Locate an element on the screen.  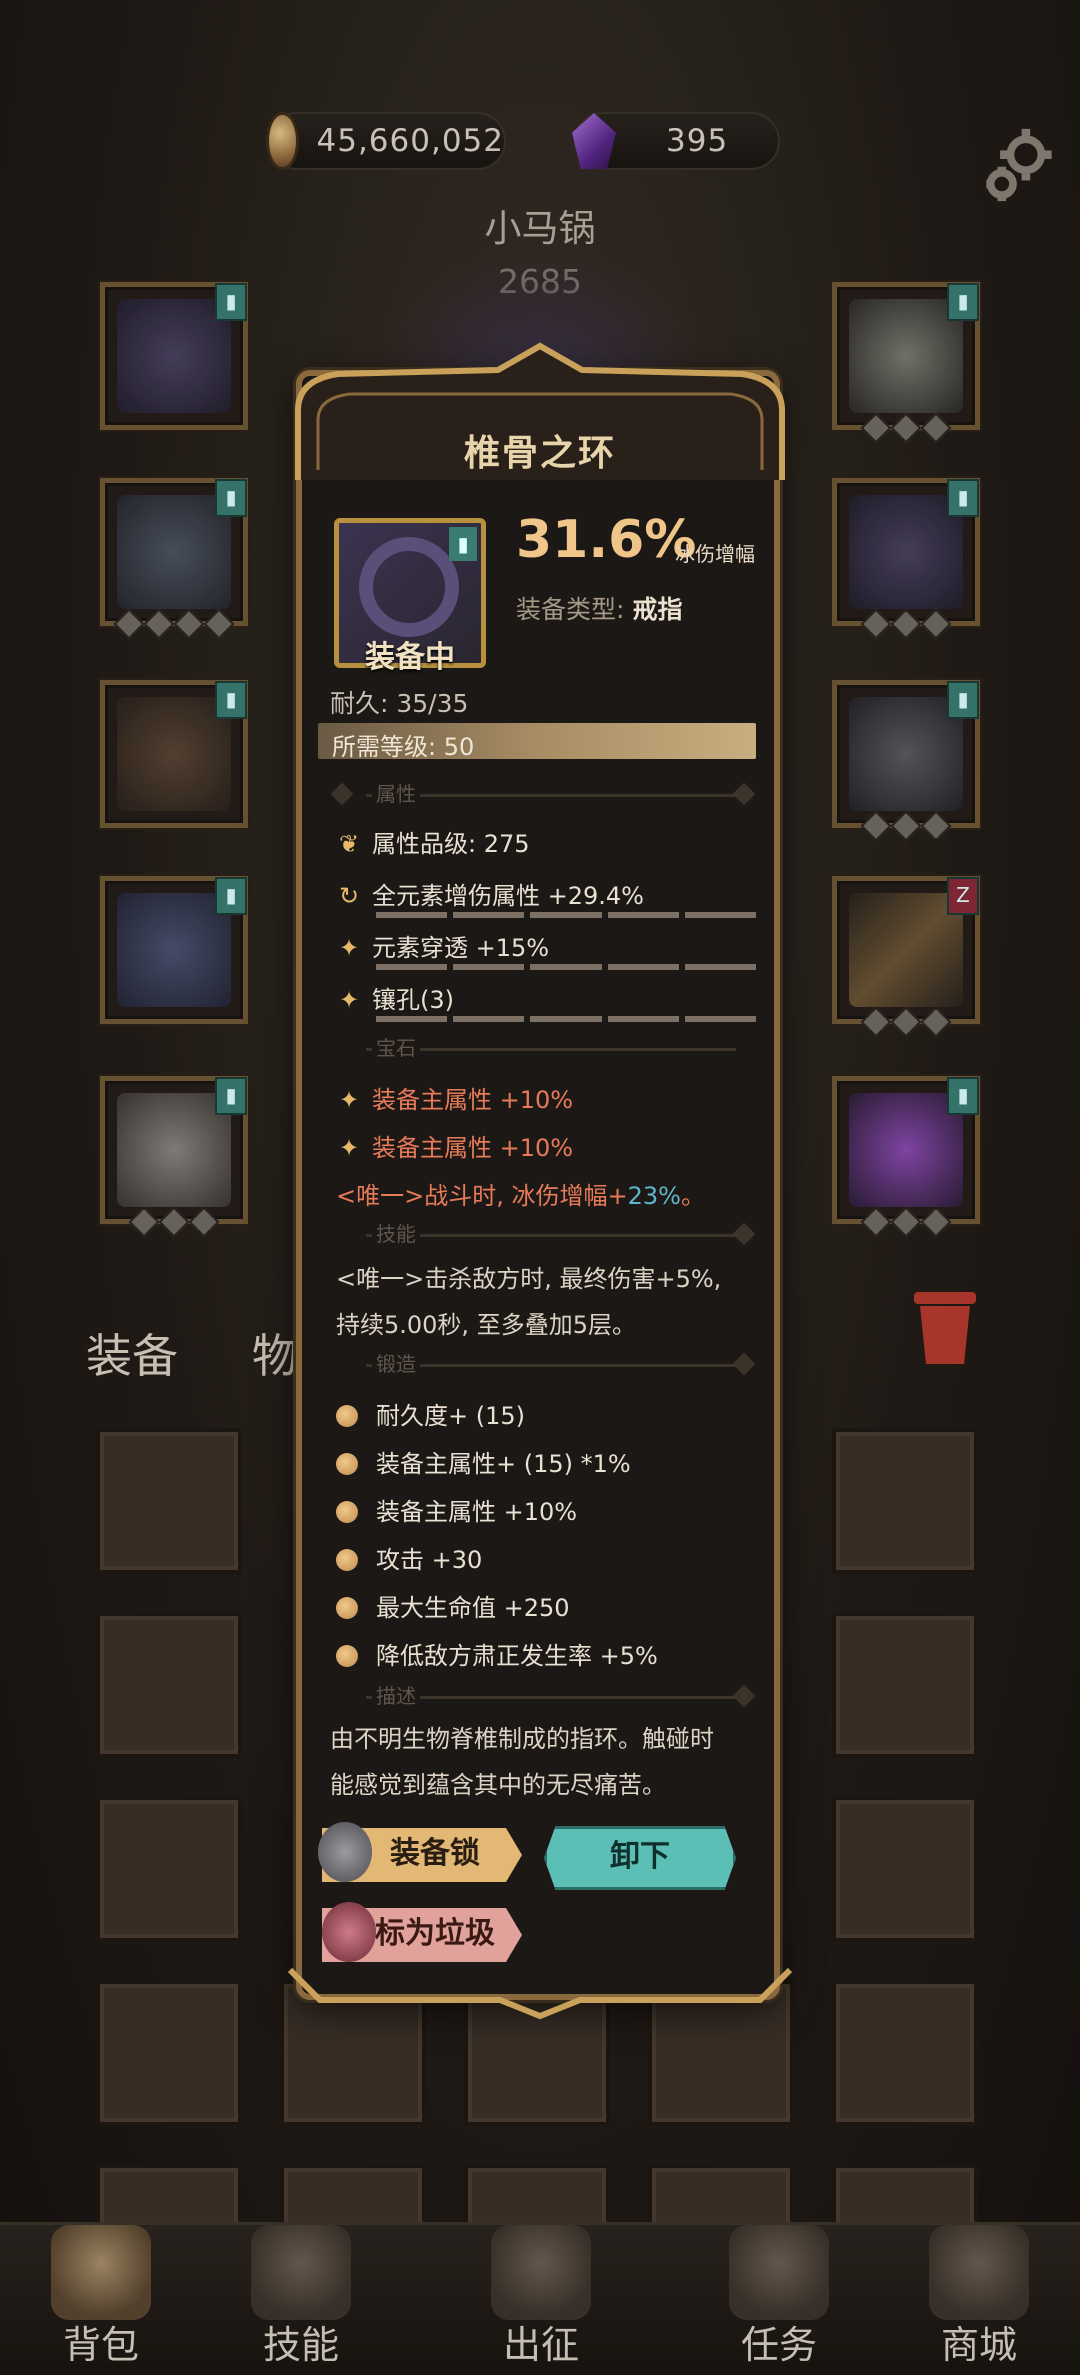
main-stat-name: 冰伤增幅 is located at coordinates (715, 554).